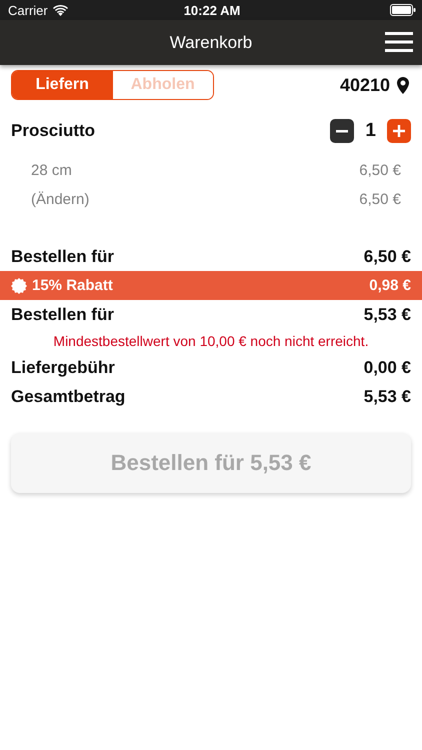 The width and height of the screenshot is (422, 750). I want to click on carrier-label: Carrier, so click(28, 10).